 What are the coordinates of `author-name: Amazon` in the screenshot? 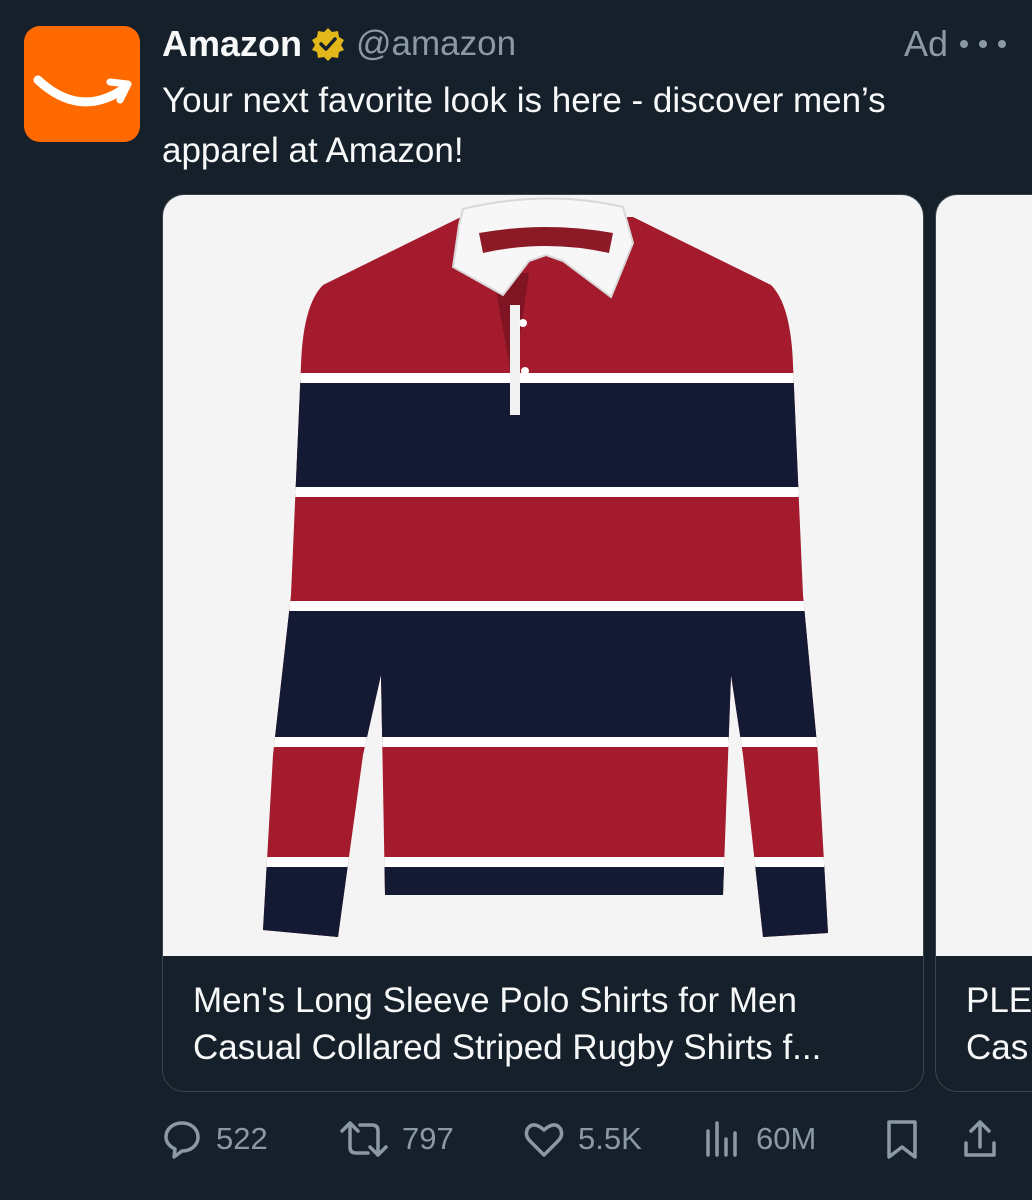 It's located at (232, 44).